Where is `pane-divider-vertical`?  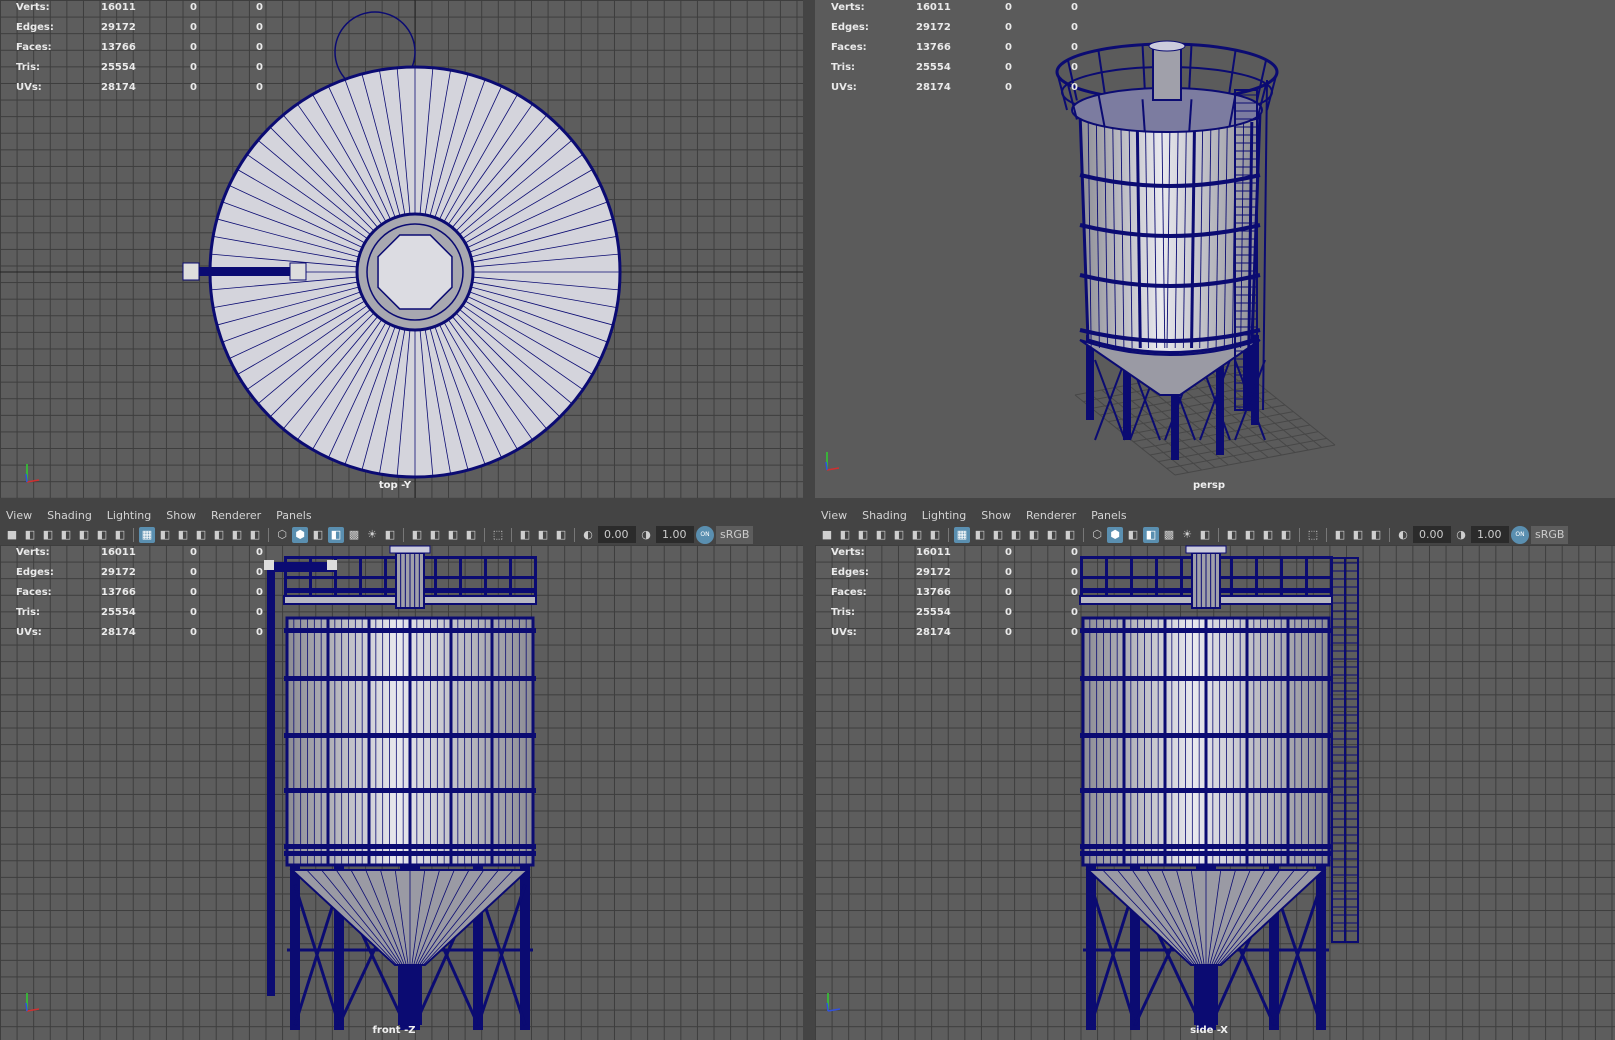
pane-divider-vertical is located at coordinates (809, 520).